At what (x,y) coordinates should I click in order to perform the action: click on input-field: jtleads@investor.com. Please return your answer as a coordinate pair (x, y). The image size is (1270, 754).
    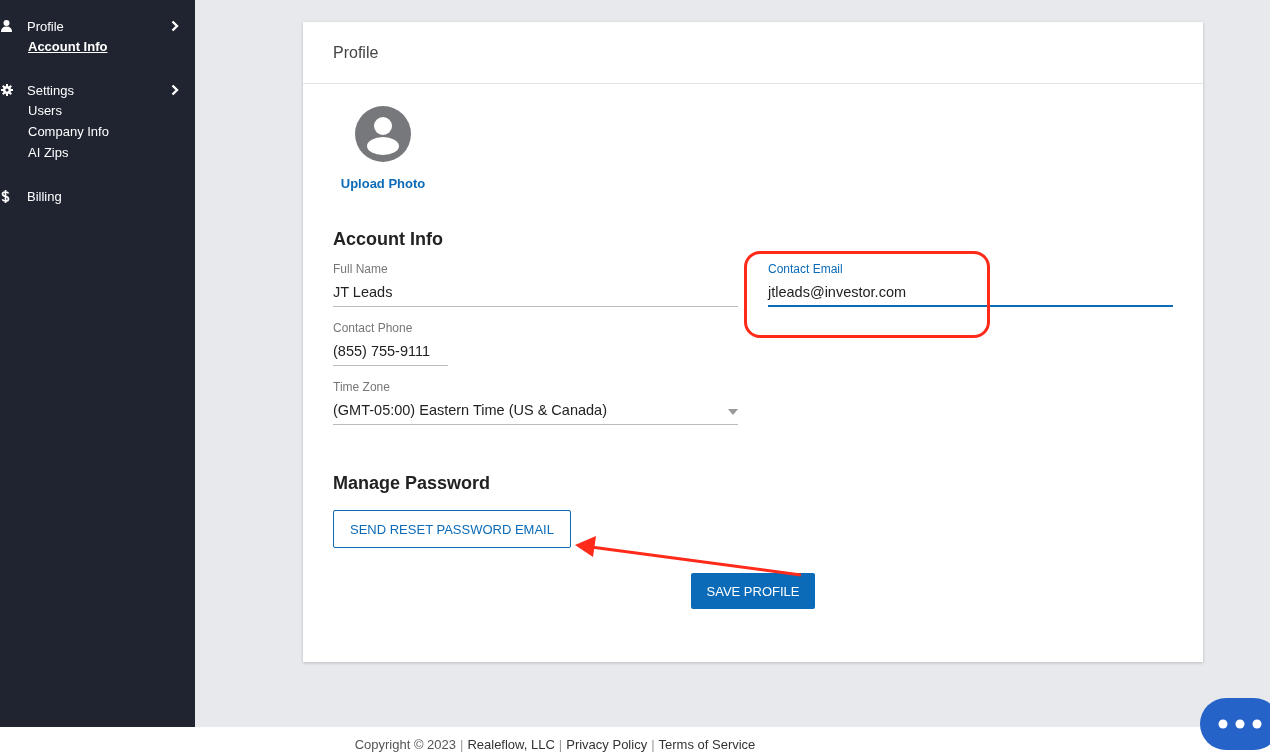
    Looking at the image, I should click on (970, 295).